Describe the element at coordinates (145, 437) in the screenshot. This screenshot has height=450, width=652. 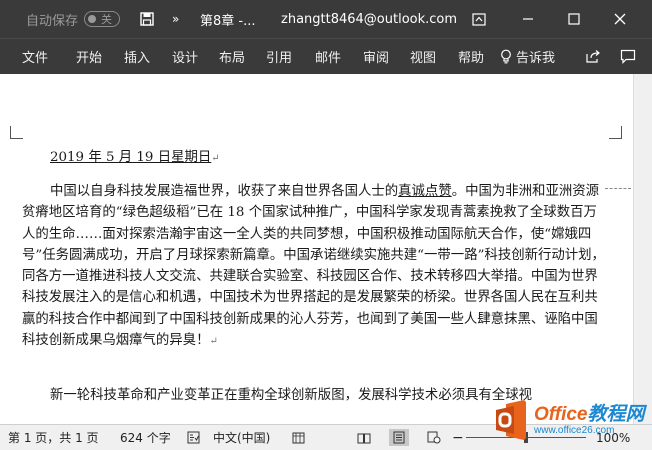
I see `word-count: 624 个字` at that location.